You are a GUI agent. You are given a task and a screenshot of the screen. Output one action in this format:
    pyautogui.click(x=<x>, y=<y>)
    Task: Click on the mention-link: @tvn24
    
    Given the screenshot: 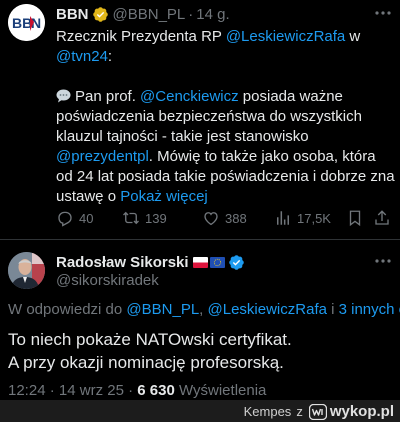 What is the action you would take?
    pyautogui.click(x=82, y=56)
    